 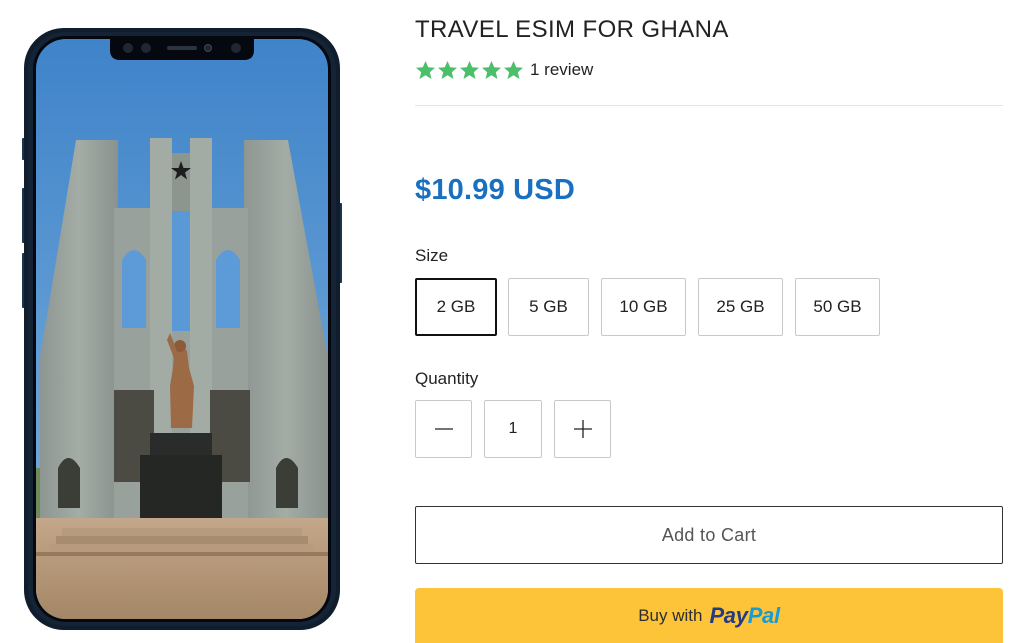 I want to click on product-rating: 1 review, so click(x=504, y=70).